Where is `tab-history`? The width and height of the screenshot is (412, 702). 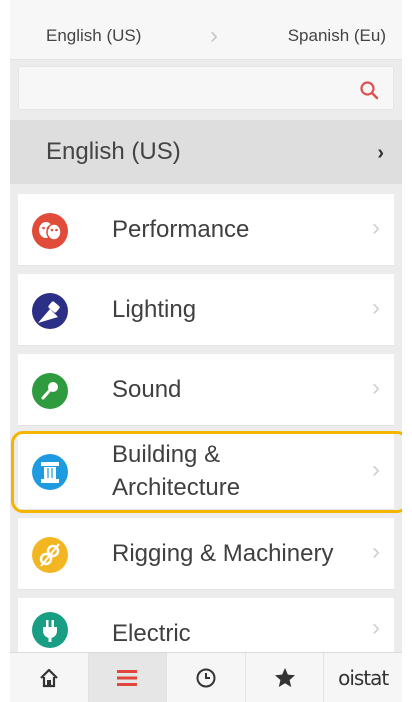
tab-history is located at coordinates (206, 677).